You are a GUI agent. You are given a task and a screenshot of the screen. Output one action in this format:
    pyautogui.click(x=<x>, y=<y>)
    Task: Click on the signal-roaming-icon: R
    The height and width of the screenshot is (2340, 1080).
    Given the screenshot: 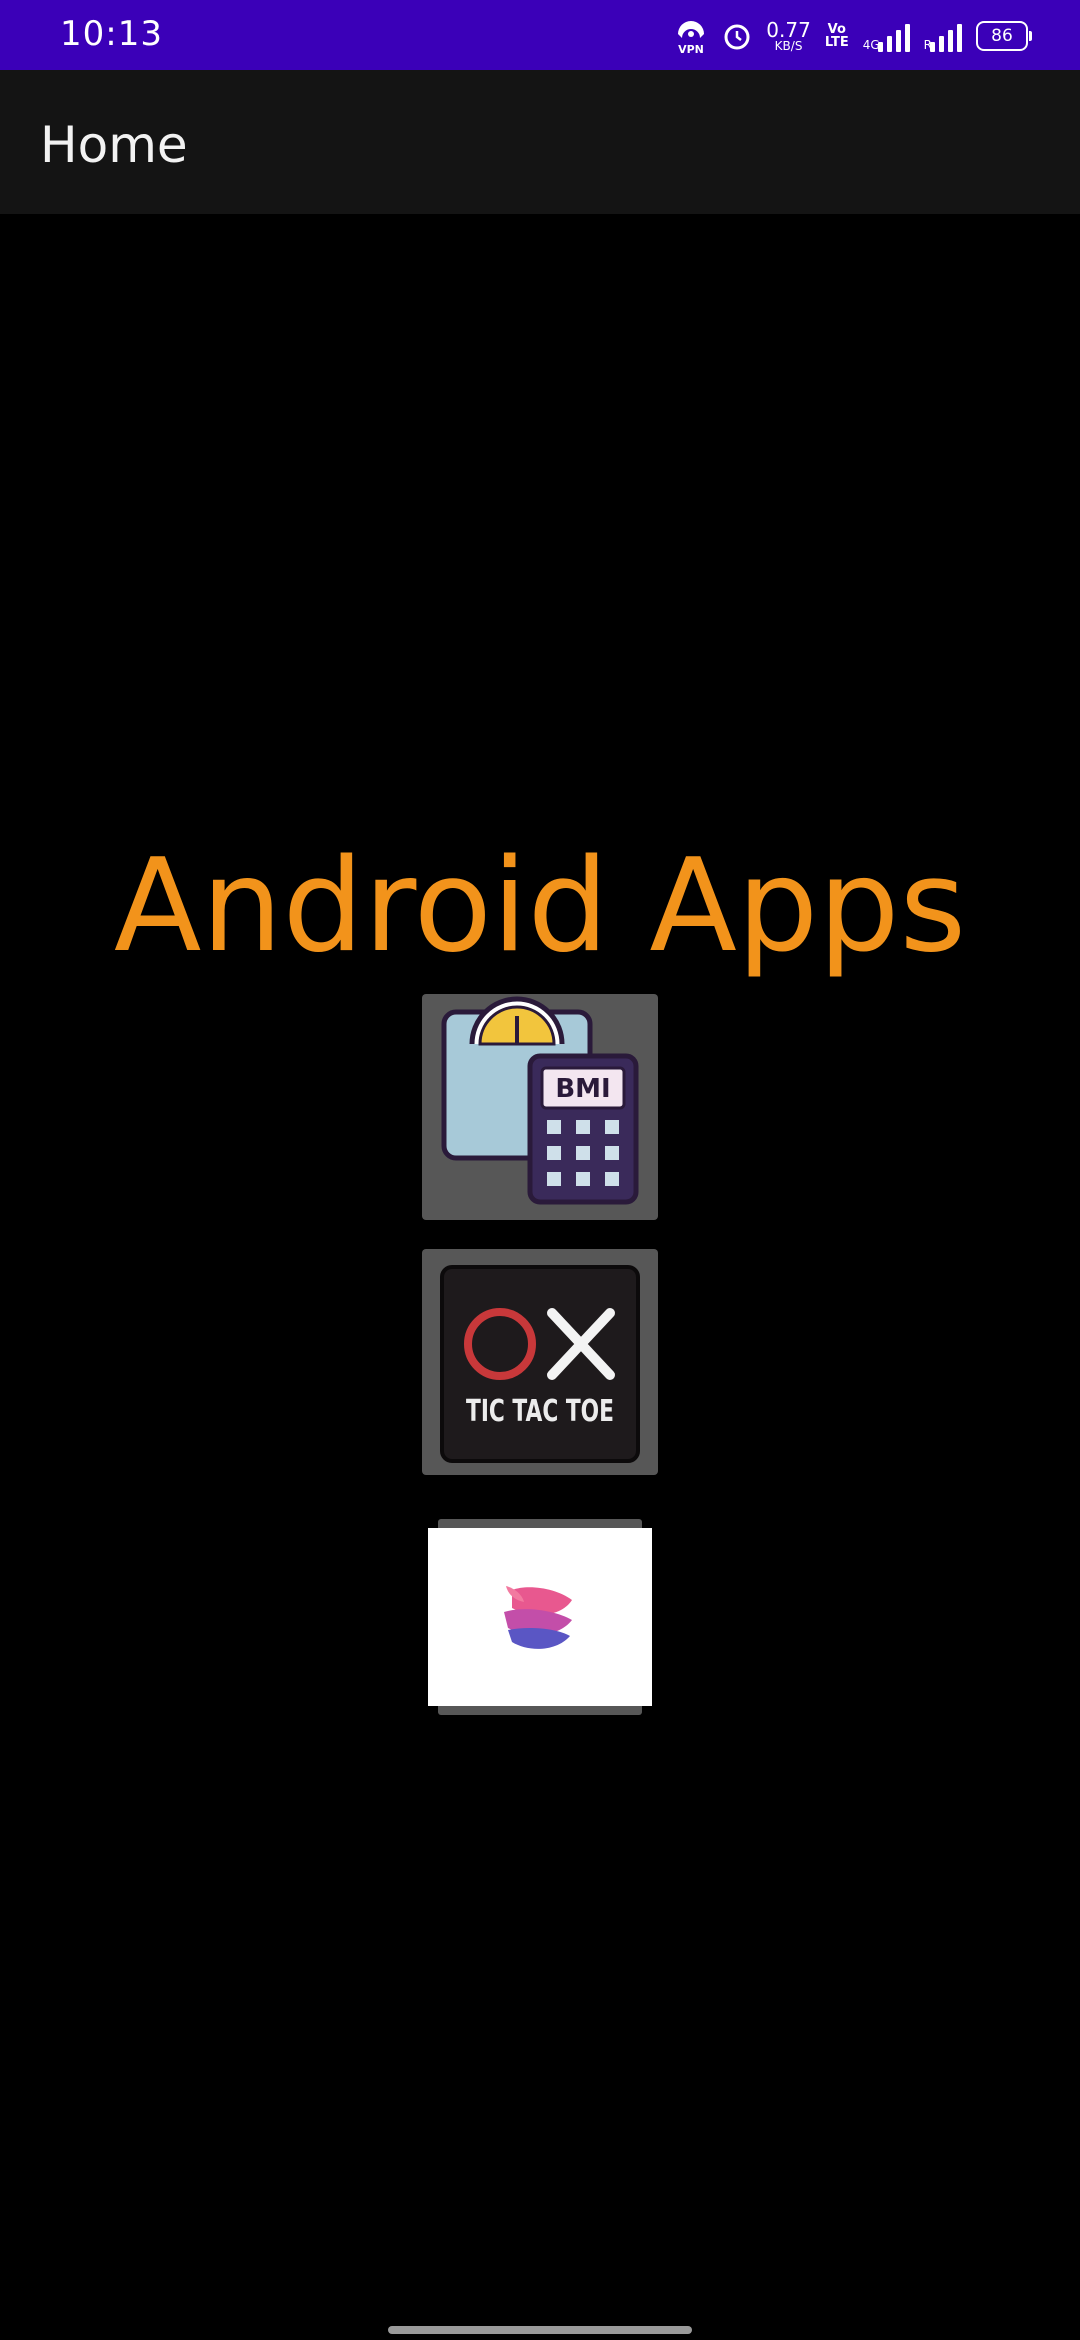 What is the action you would take?
    pyautogui.click(x=943, y=36)
    